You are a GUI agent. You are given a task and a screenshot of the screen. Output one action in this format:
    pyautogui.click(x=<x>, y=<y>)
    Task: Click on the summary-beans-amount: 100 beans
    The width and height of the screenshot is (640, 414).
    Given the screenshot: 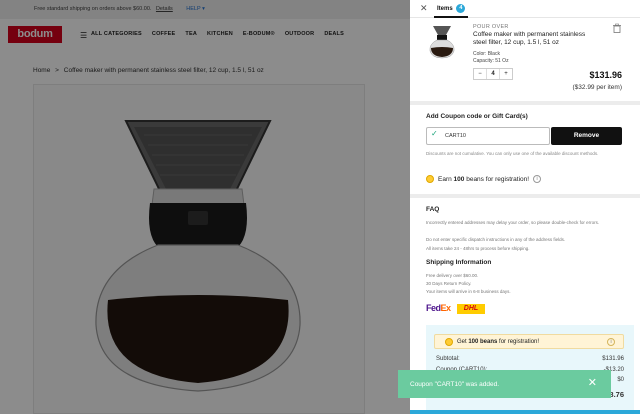 What is the action you would take?
    pyautogui.click(x=483, y=341)
    